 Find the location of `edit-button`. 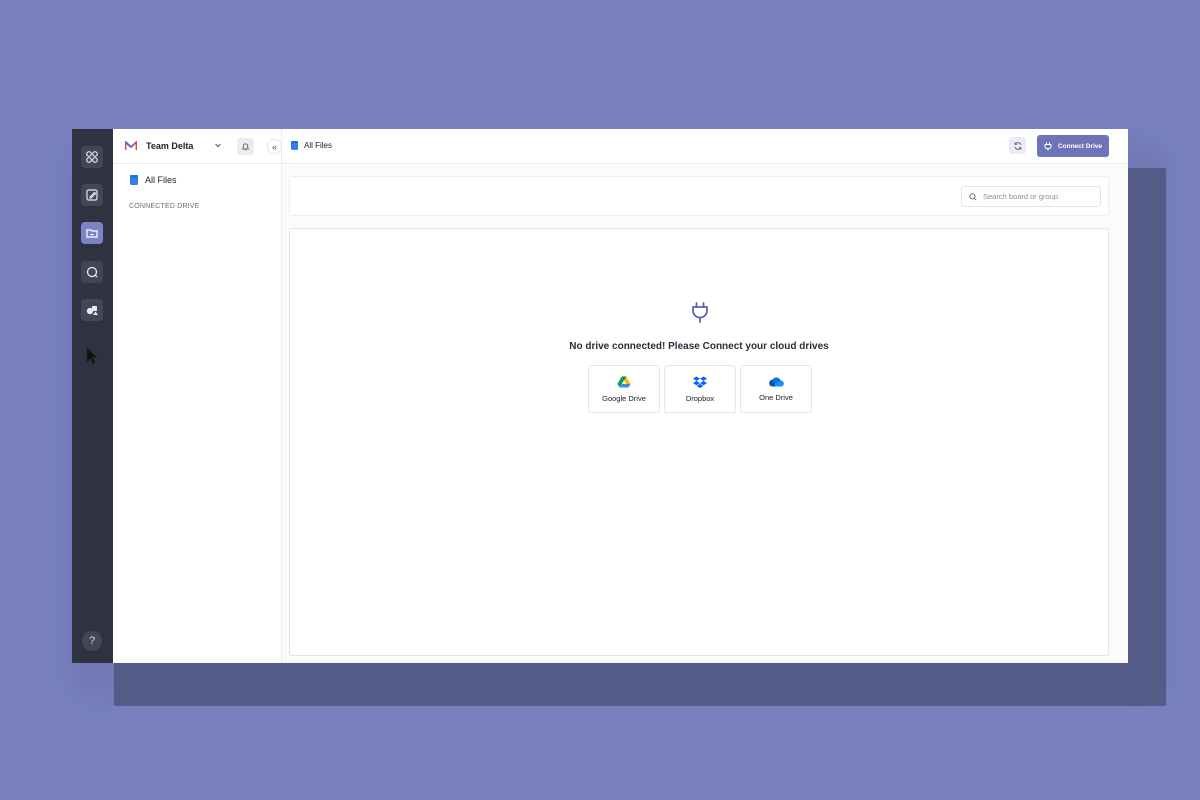

edit-button is located at coordinates (92, 195).